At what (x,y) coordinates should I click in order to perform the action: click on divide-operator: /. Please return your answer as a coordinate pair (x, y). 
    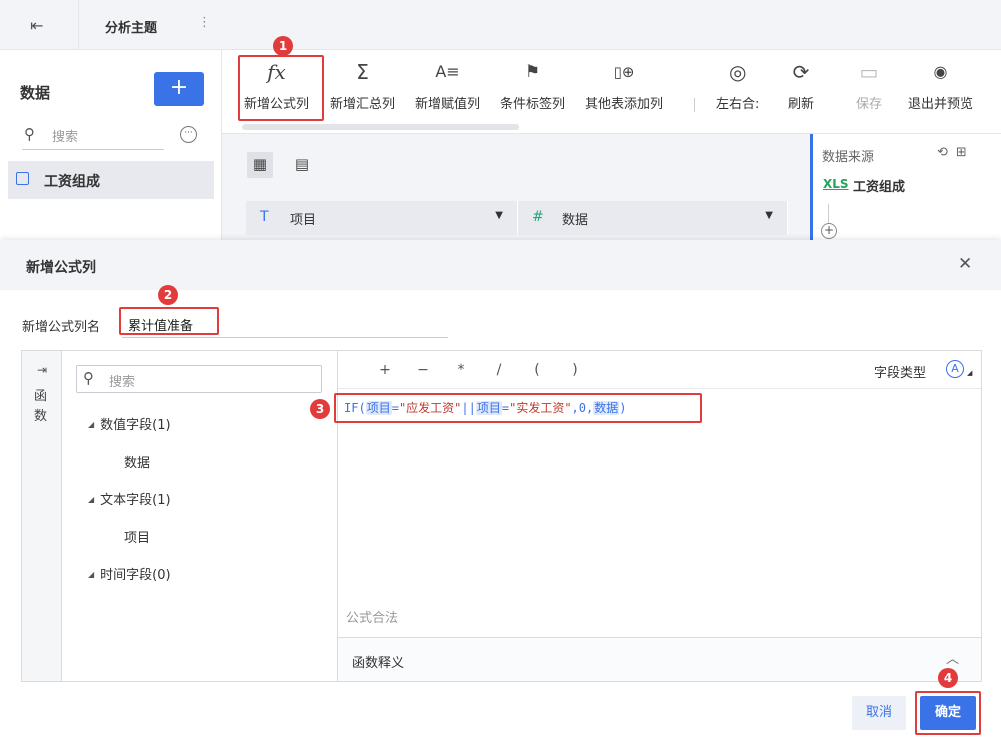
    Looking at the image, I should click on (499, 370).